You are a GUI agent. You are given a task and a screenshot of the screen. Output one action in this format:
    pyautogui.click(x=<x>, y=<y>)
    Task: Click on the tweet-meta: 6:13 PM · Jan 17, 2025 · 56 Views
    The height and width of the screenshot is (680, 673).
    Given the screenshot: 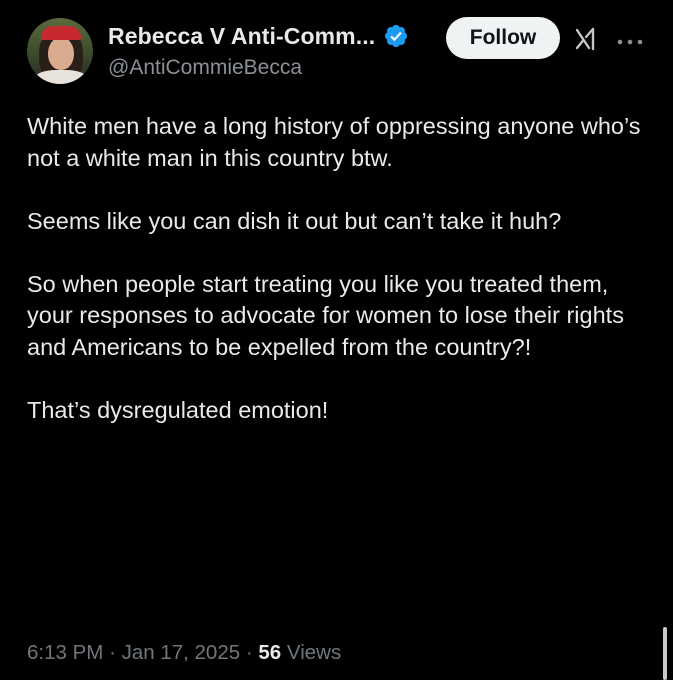 What is the action you would take?
    pyautogui.click(x=184, y=653)
    